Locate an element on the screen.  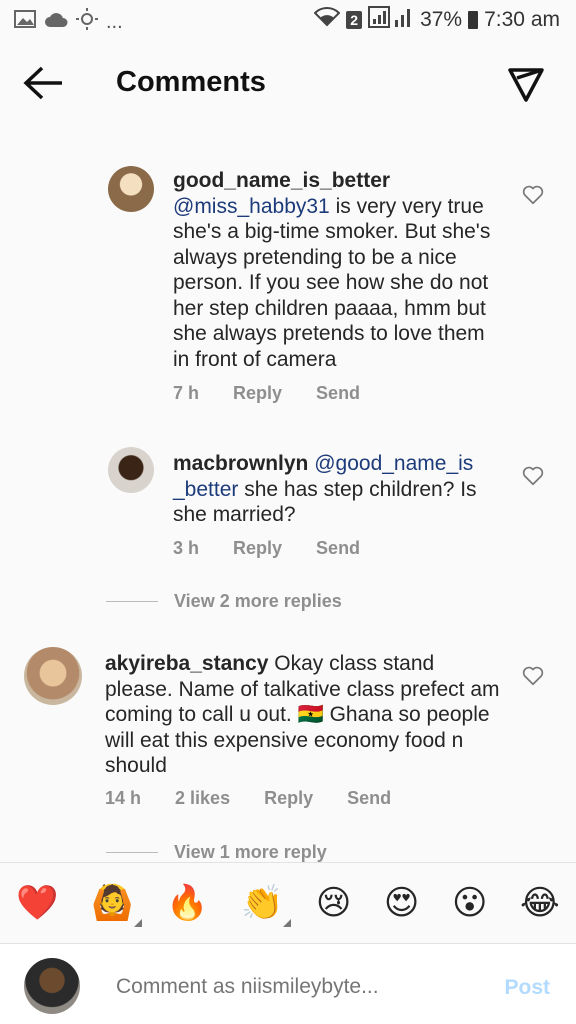
emoji-raised-hands: 🙆 is located at coordinates (116, 905).